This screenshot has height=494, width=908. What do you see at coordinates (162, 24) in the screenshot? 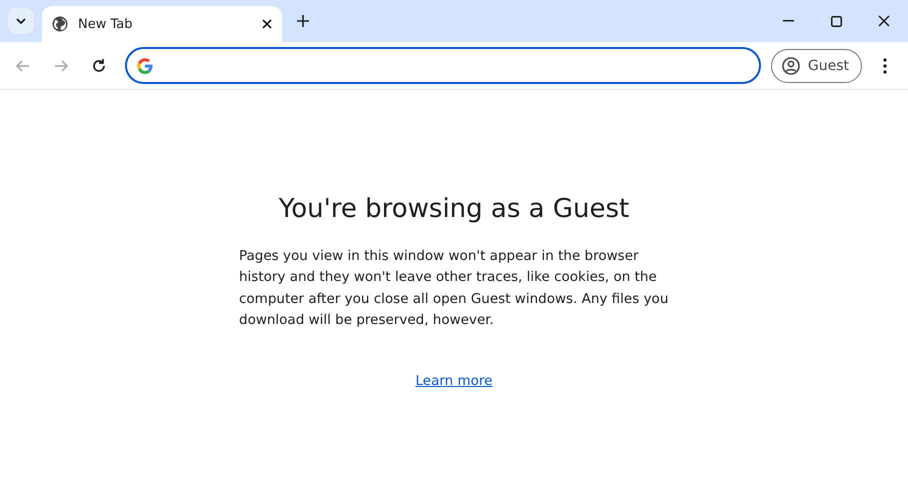
I see `browser-tab: New Tab` at bounding box center [162, 24].